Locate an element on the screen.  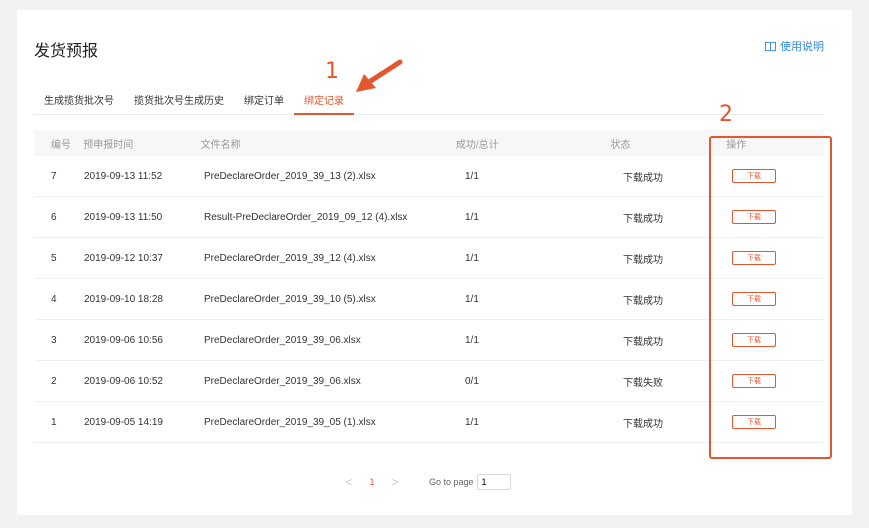
cell-time: 2019-09-06 10:52 is located at coordinates (123, 381).